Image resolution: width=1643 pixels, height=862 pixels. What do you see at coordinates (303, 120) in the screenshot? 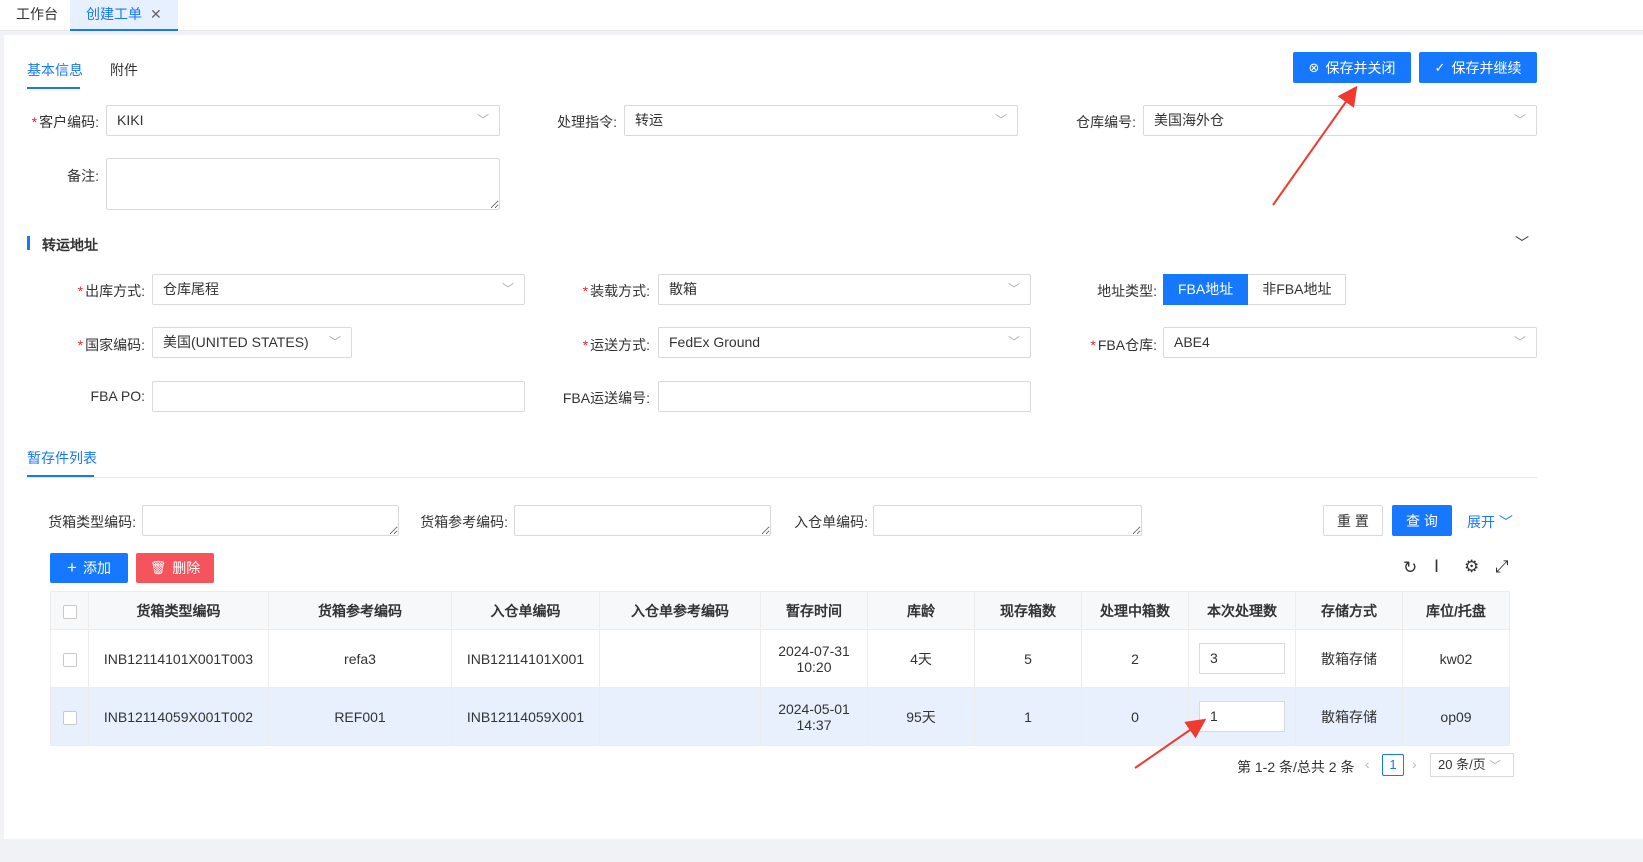
I see `customer-code-select: KIKI ﹀` at bounding box center [303, 120].